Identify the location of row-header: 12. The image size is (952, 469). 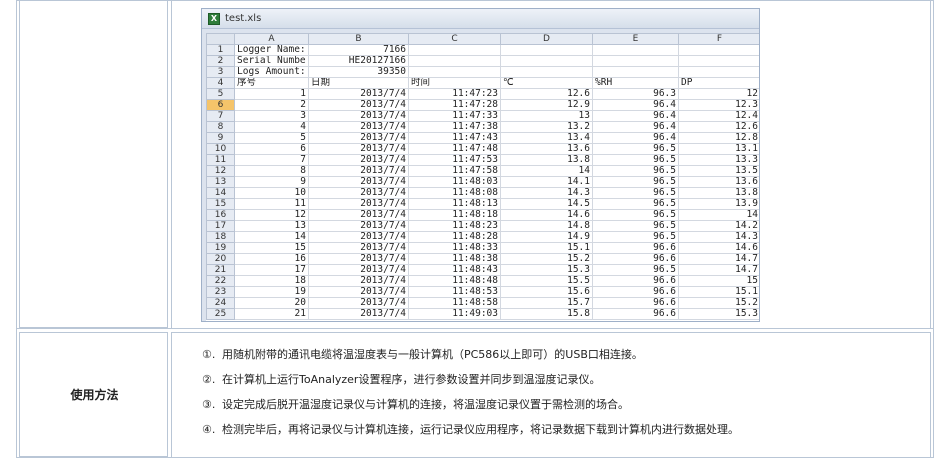
(220, 171).